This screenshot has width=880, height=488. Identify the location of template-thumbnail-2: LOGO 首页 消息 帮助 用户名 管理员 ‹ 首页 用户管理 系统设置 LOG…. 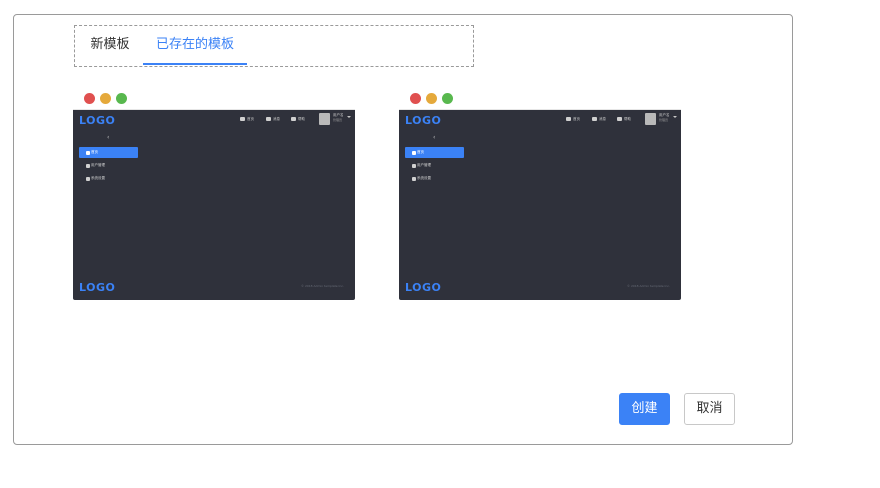
(540, 193).